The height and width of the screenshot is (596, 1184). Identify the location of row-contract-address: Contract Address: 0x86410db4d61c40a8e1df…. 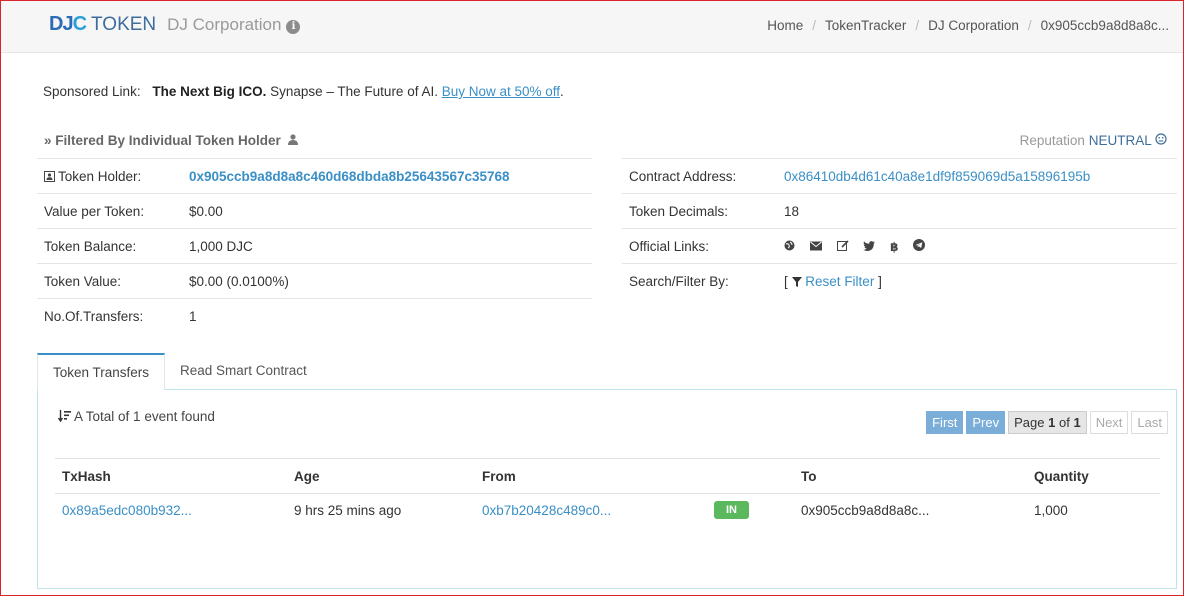
(899, 176).